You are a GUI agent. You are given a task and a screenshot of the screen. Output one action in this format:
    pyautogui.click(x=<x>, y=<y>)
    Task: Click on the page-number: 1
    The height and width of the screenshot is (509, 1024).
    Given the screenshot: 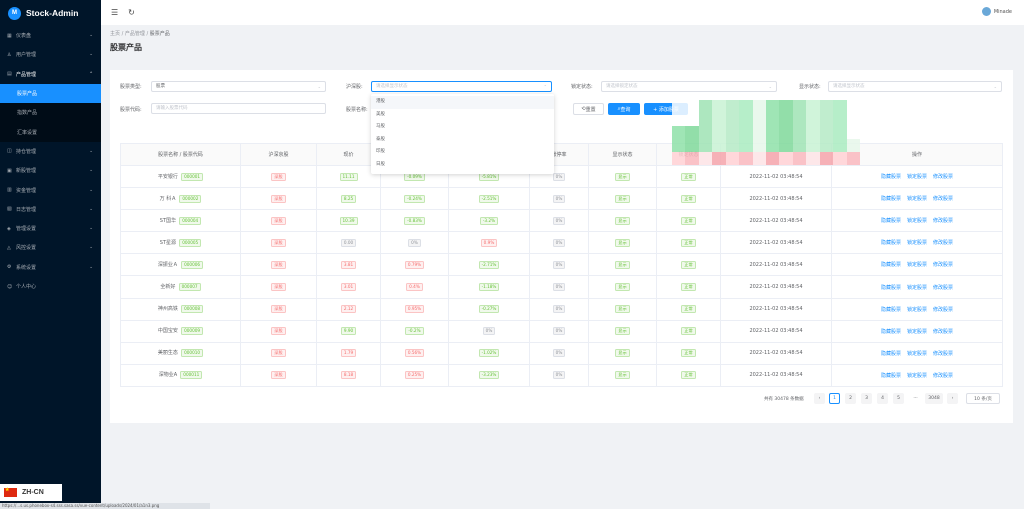 What is the action you would take?
    pyautogui.click(x=834, y=398)
    